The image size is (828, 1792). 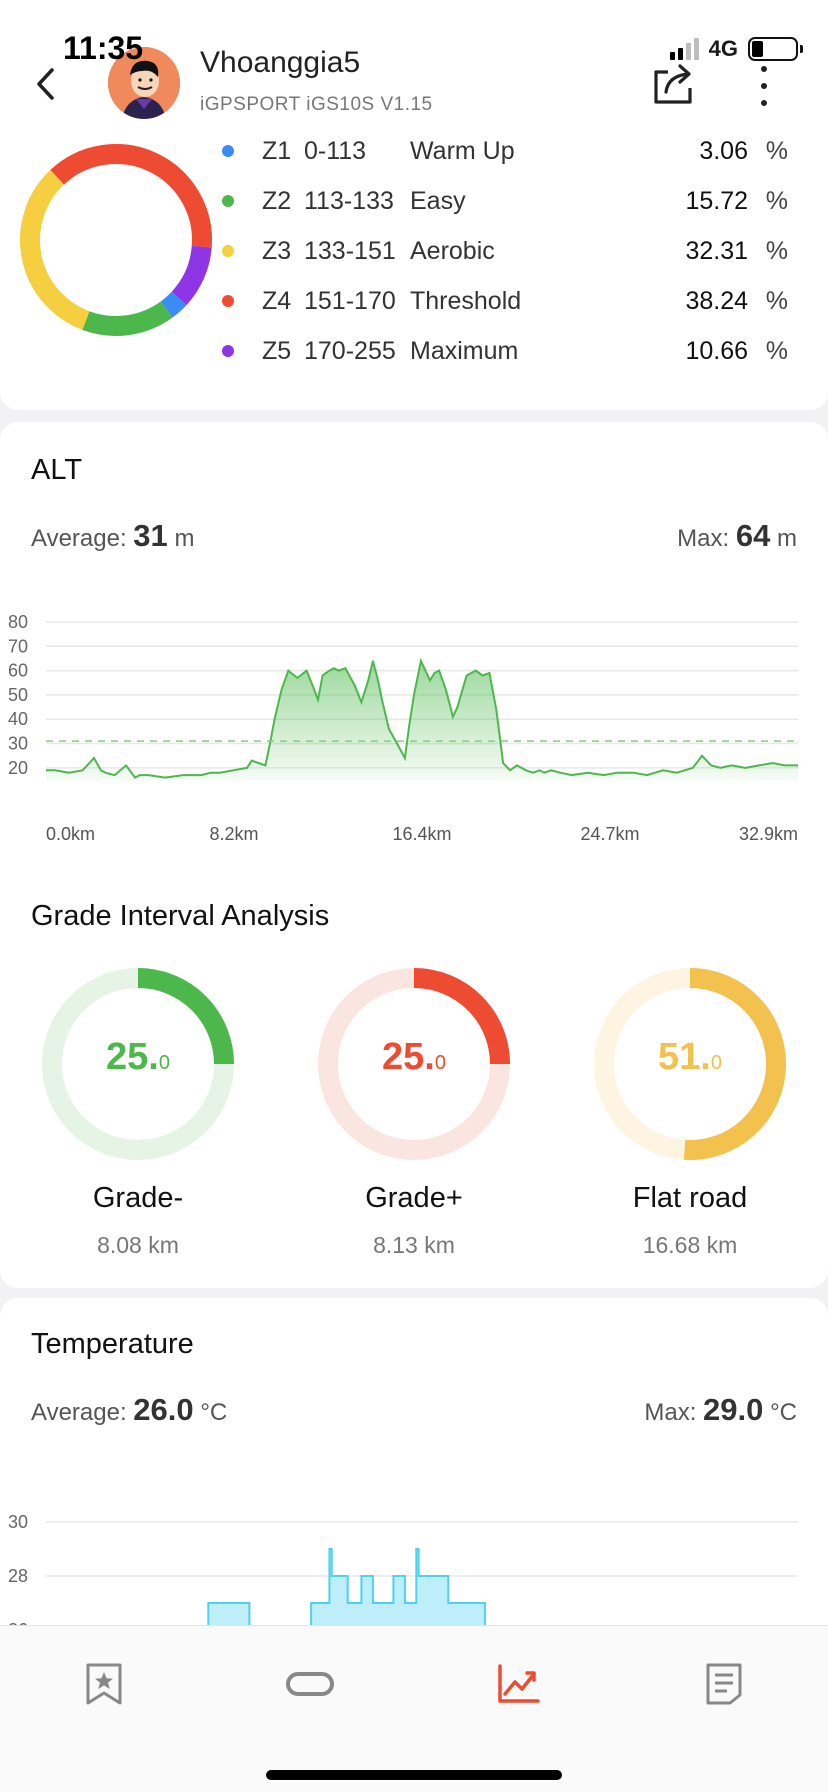 What do you see at coordinates (609, 834) in the screenshot?
I see `x-tick-label: 24.7km` at bounding box center [609, 834].